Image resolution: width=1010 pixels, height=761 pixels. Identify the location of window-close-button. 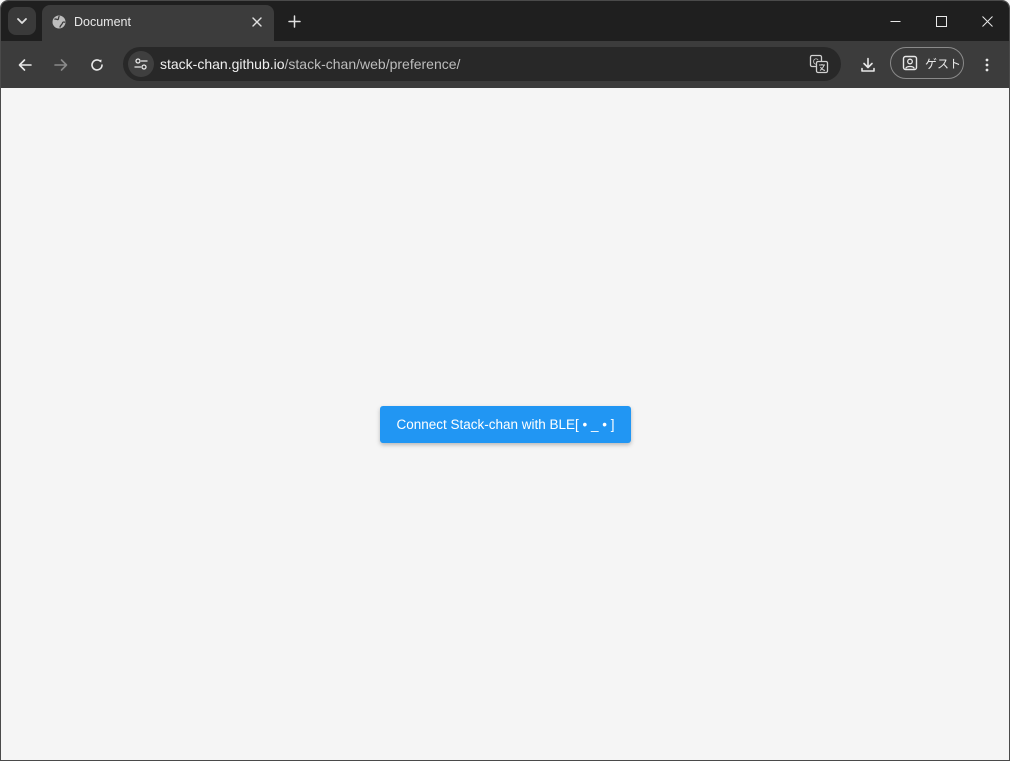
(986, 21).